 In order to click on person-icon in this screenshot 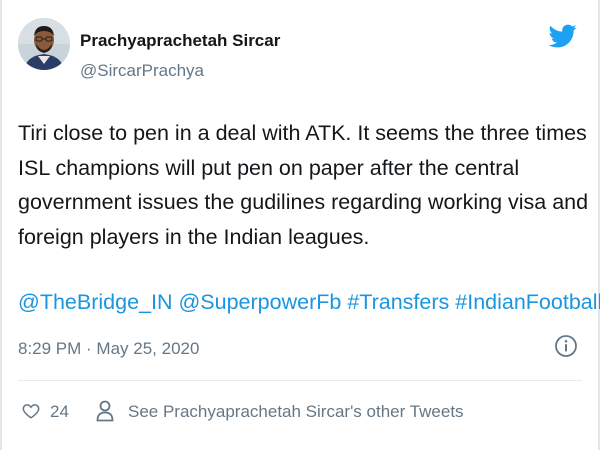, I will do `click(105, 411)`.